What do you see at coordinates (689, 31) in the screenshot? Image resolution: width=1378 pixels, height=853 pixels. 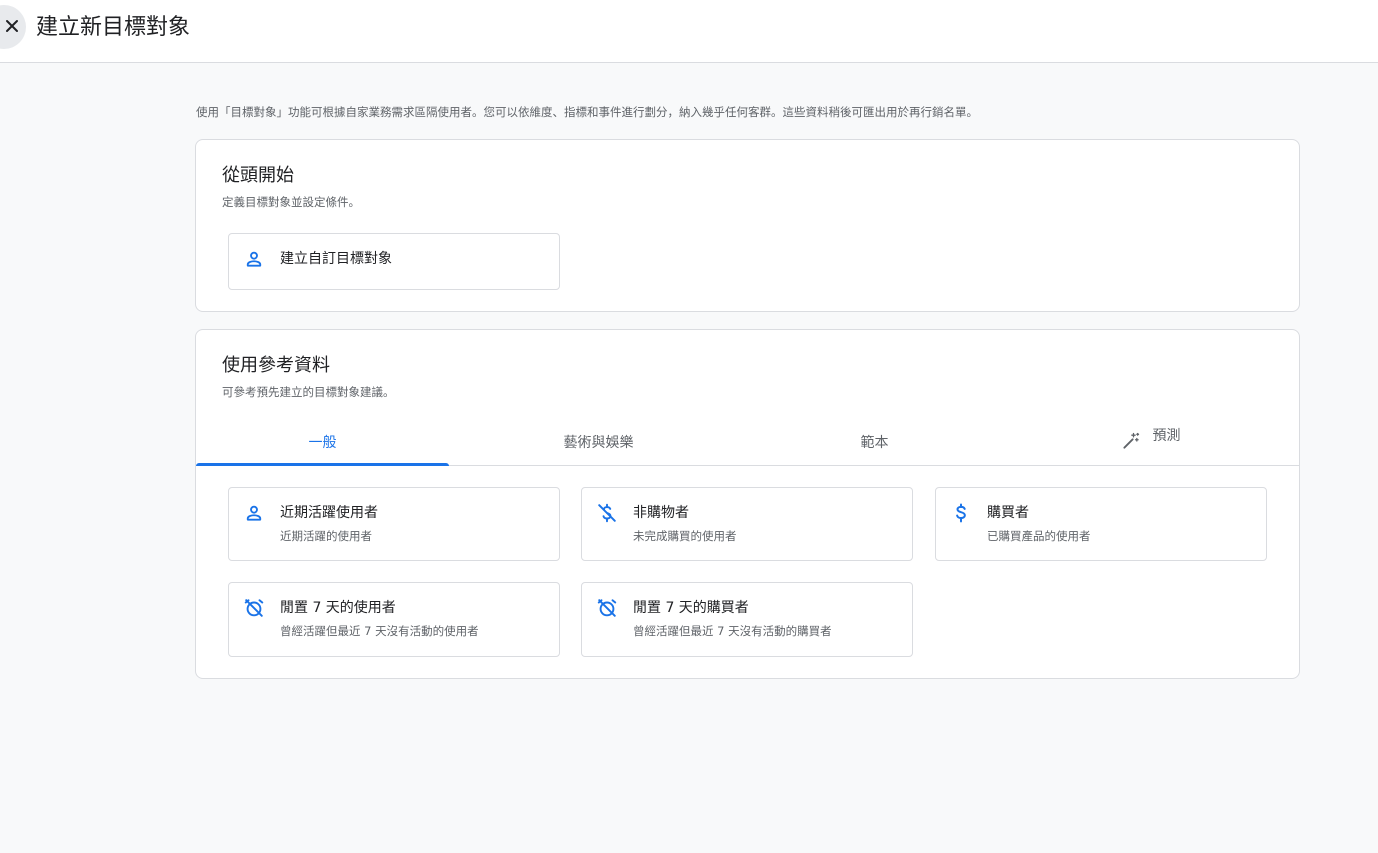 I see `top-bar: 建立新目標對象` at bounding box center [689, 31].